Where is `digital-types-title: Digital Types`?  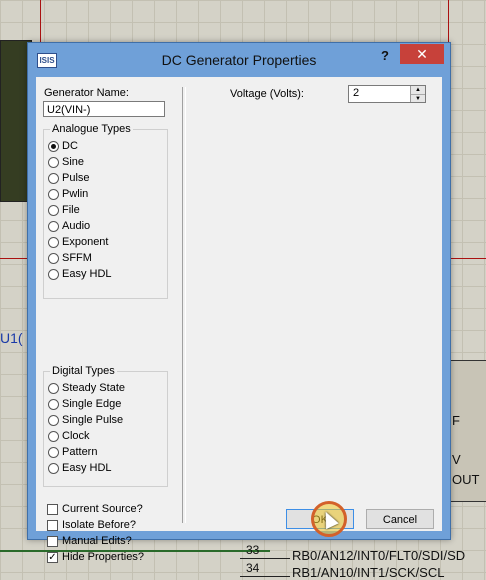 digital-types-title: Digital Types is located at coordinates (83, 371).